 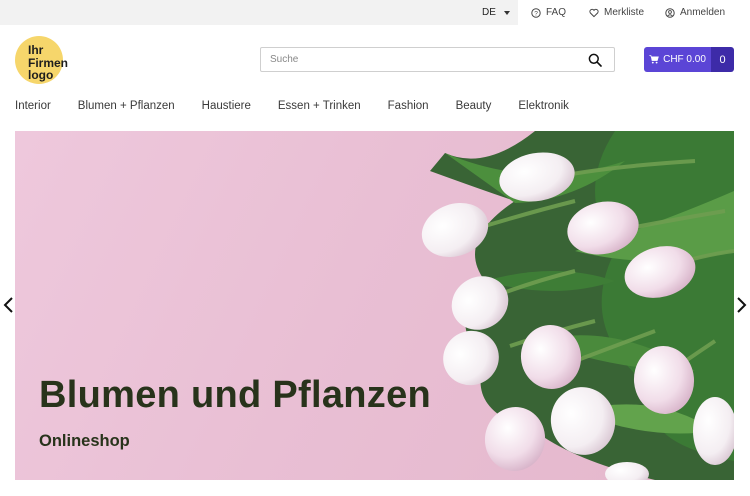 What do you see at coordinates (594, 12) in the screenshot?
I see `heart-icon` at bounding box center [594, 12].